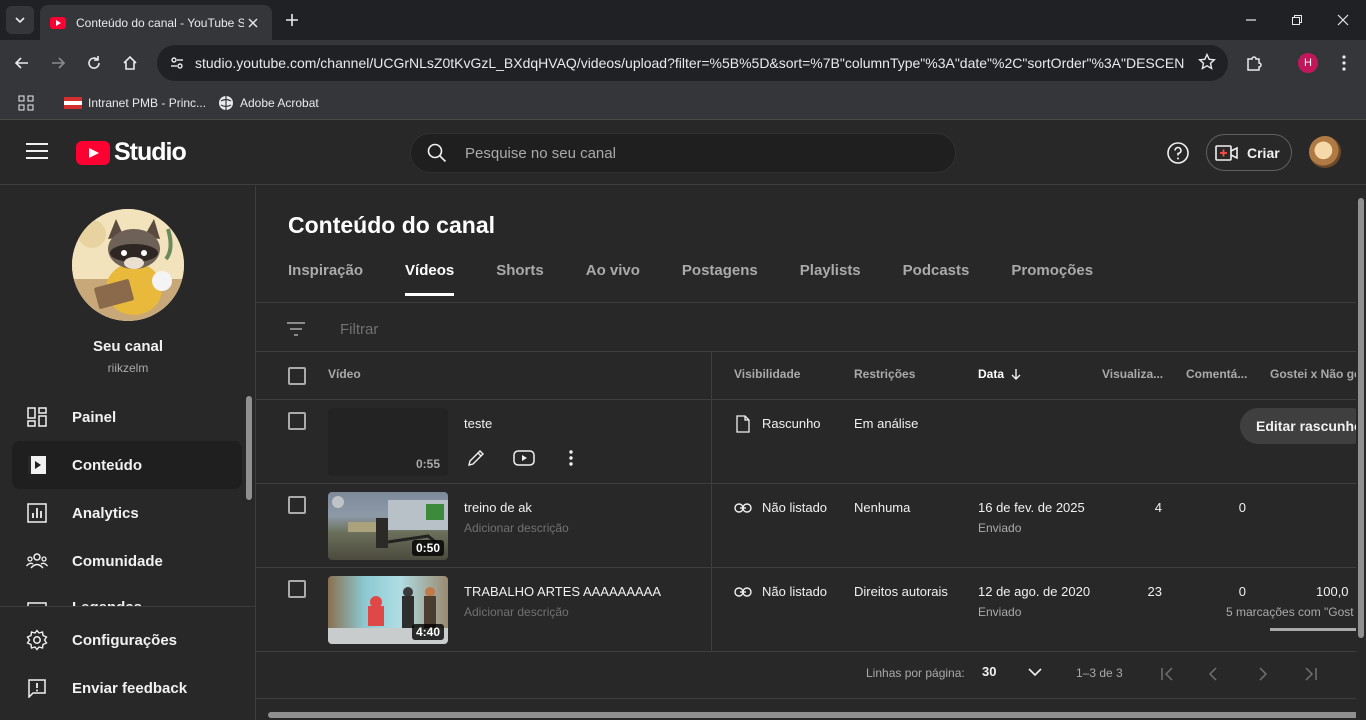  What do you see at coordinates (830, 279) in the screenshot?
I see `tab-playlists: Playlists` at bounding box center [830, 279].